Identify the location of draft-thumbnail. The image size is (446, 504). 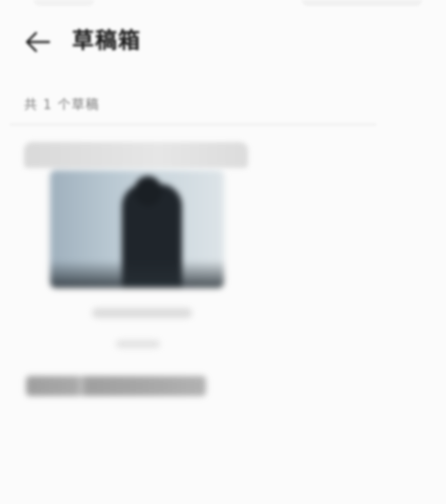
(137, 229).